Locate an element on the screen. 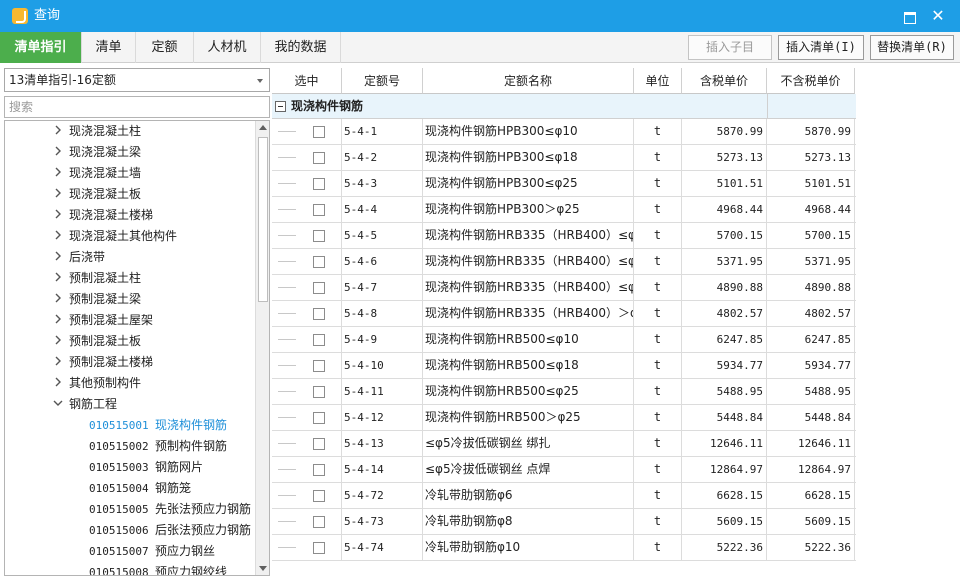 The height and width of the screenshot is (580, 960). tree-item-leaf: 010515005 先张法预应力钢筋 is located at coordinates (129, 509).